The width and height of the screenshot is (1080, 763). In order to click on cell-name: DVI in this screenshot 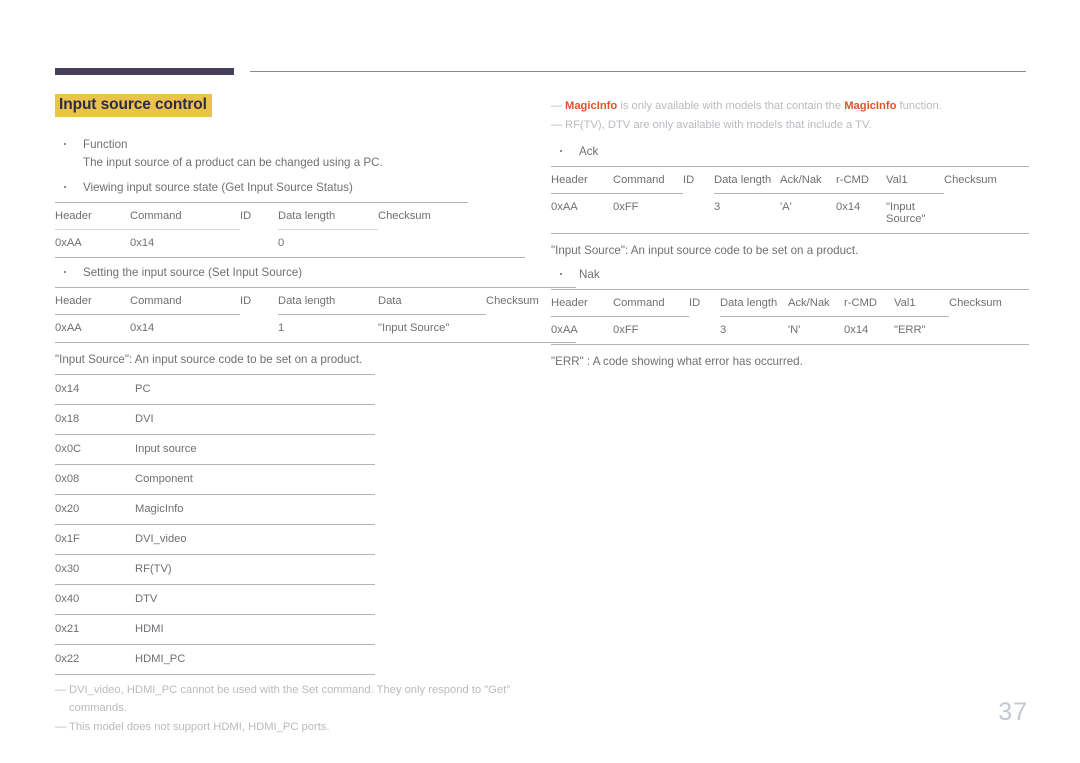, I will do `click(255, 419)`.